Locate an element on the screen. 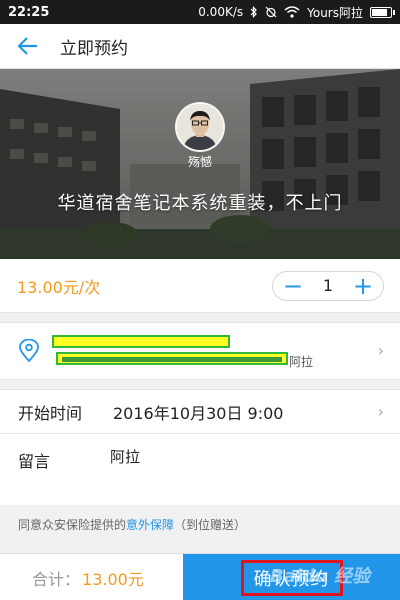 The image size is (400, 600). start-time-value: 2016年10月30日 9:00 is located at coordinates (198, 413).